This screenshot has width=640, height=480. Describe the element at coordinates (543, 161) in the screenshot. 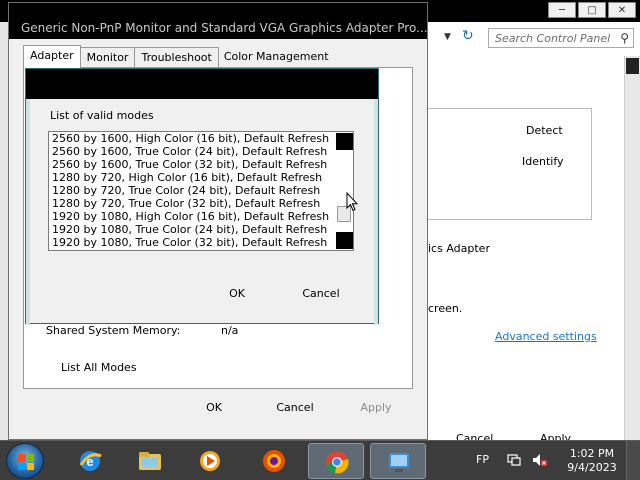

I see `identify-button: Identify` at that location.